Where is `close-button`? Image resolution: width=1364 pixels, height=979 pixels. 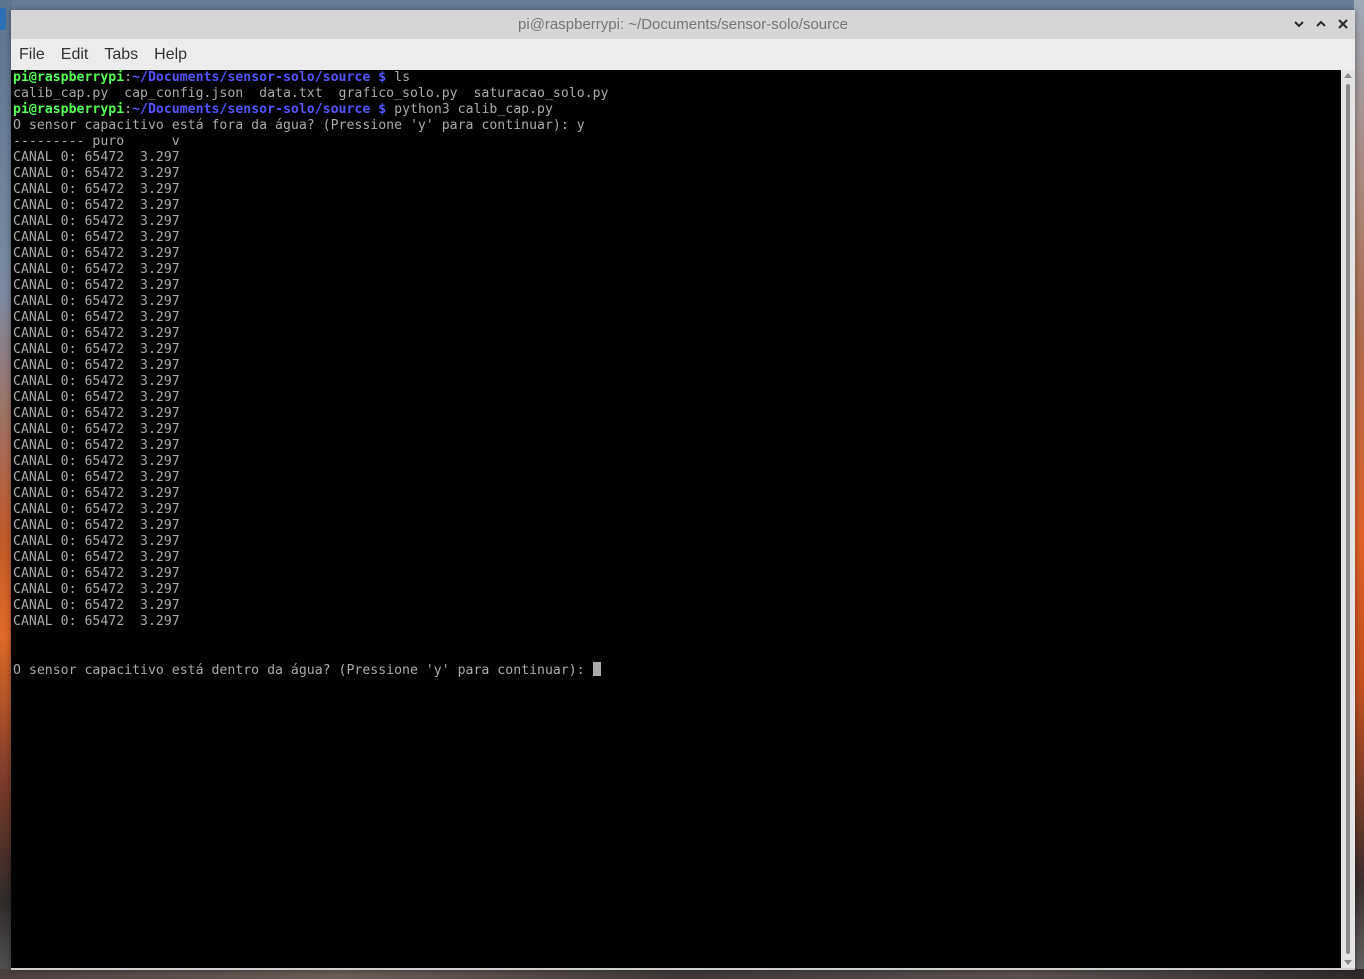 close-button is located at coordinates (1343, 24).